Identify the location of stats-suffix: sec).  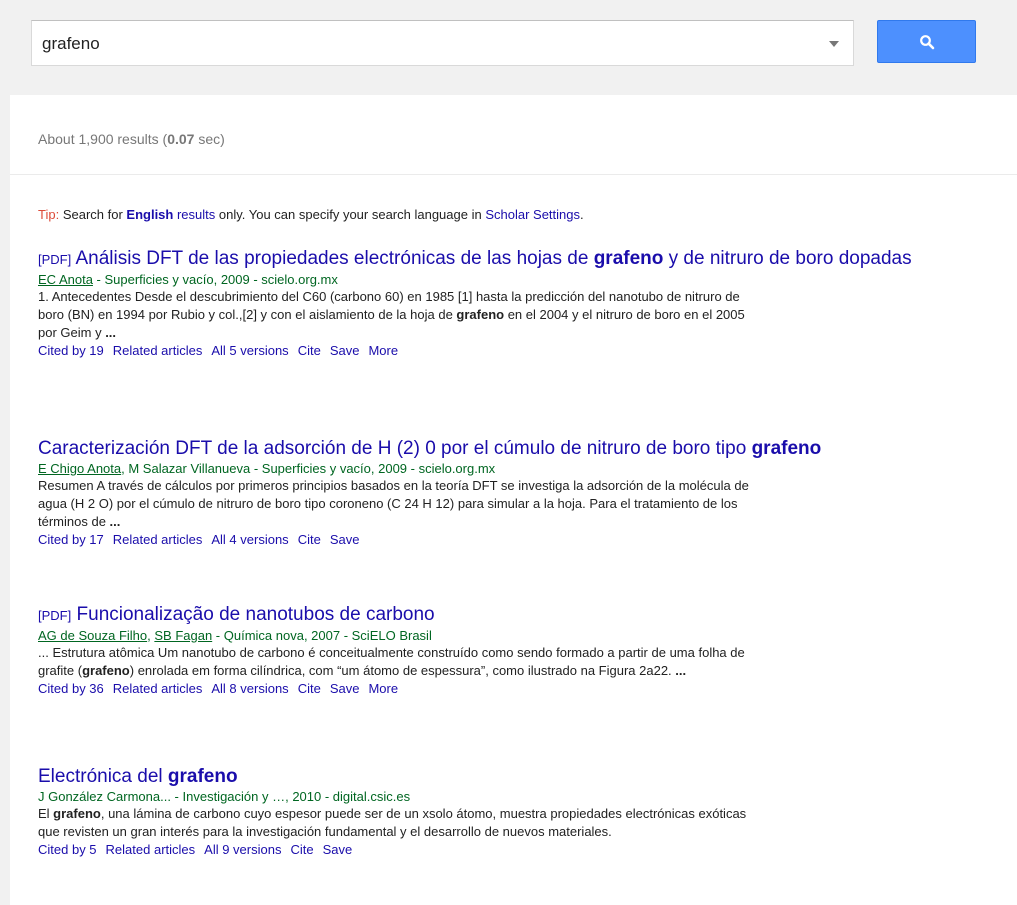
(209, 139).